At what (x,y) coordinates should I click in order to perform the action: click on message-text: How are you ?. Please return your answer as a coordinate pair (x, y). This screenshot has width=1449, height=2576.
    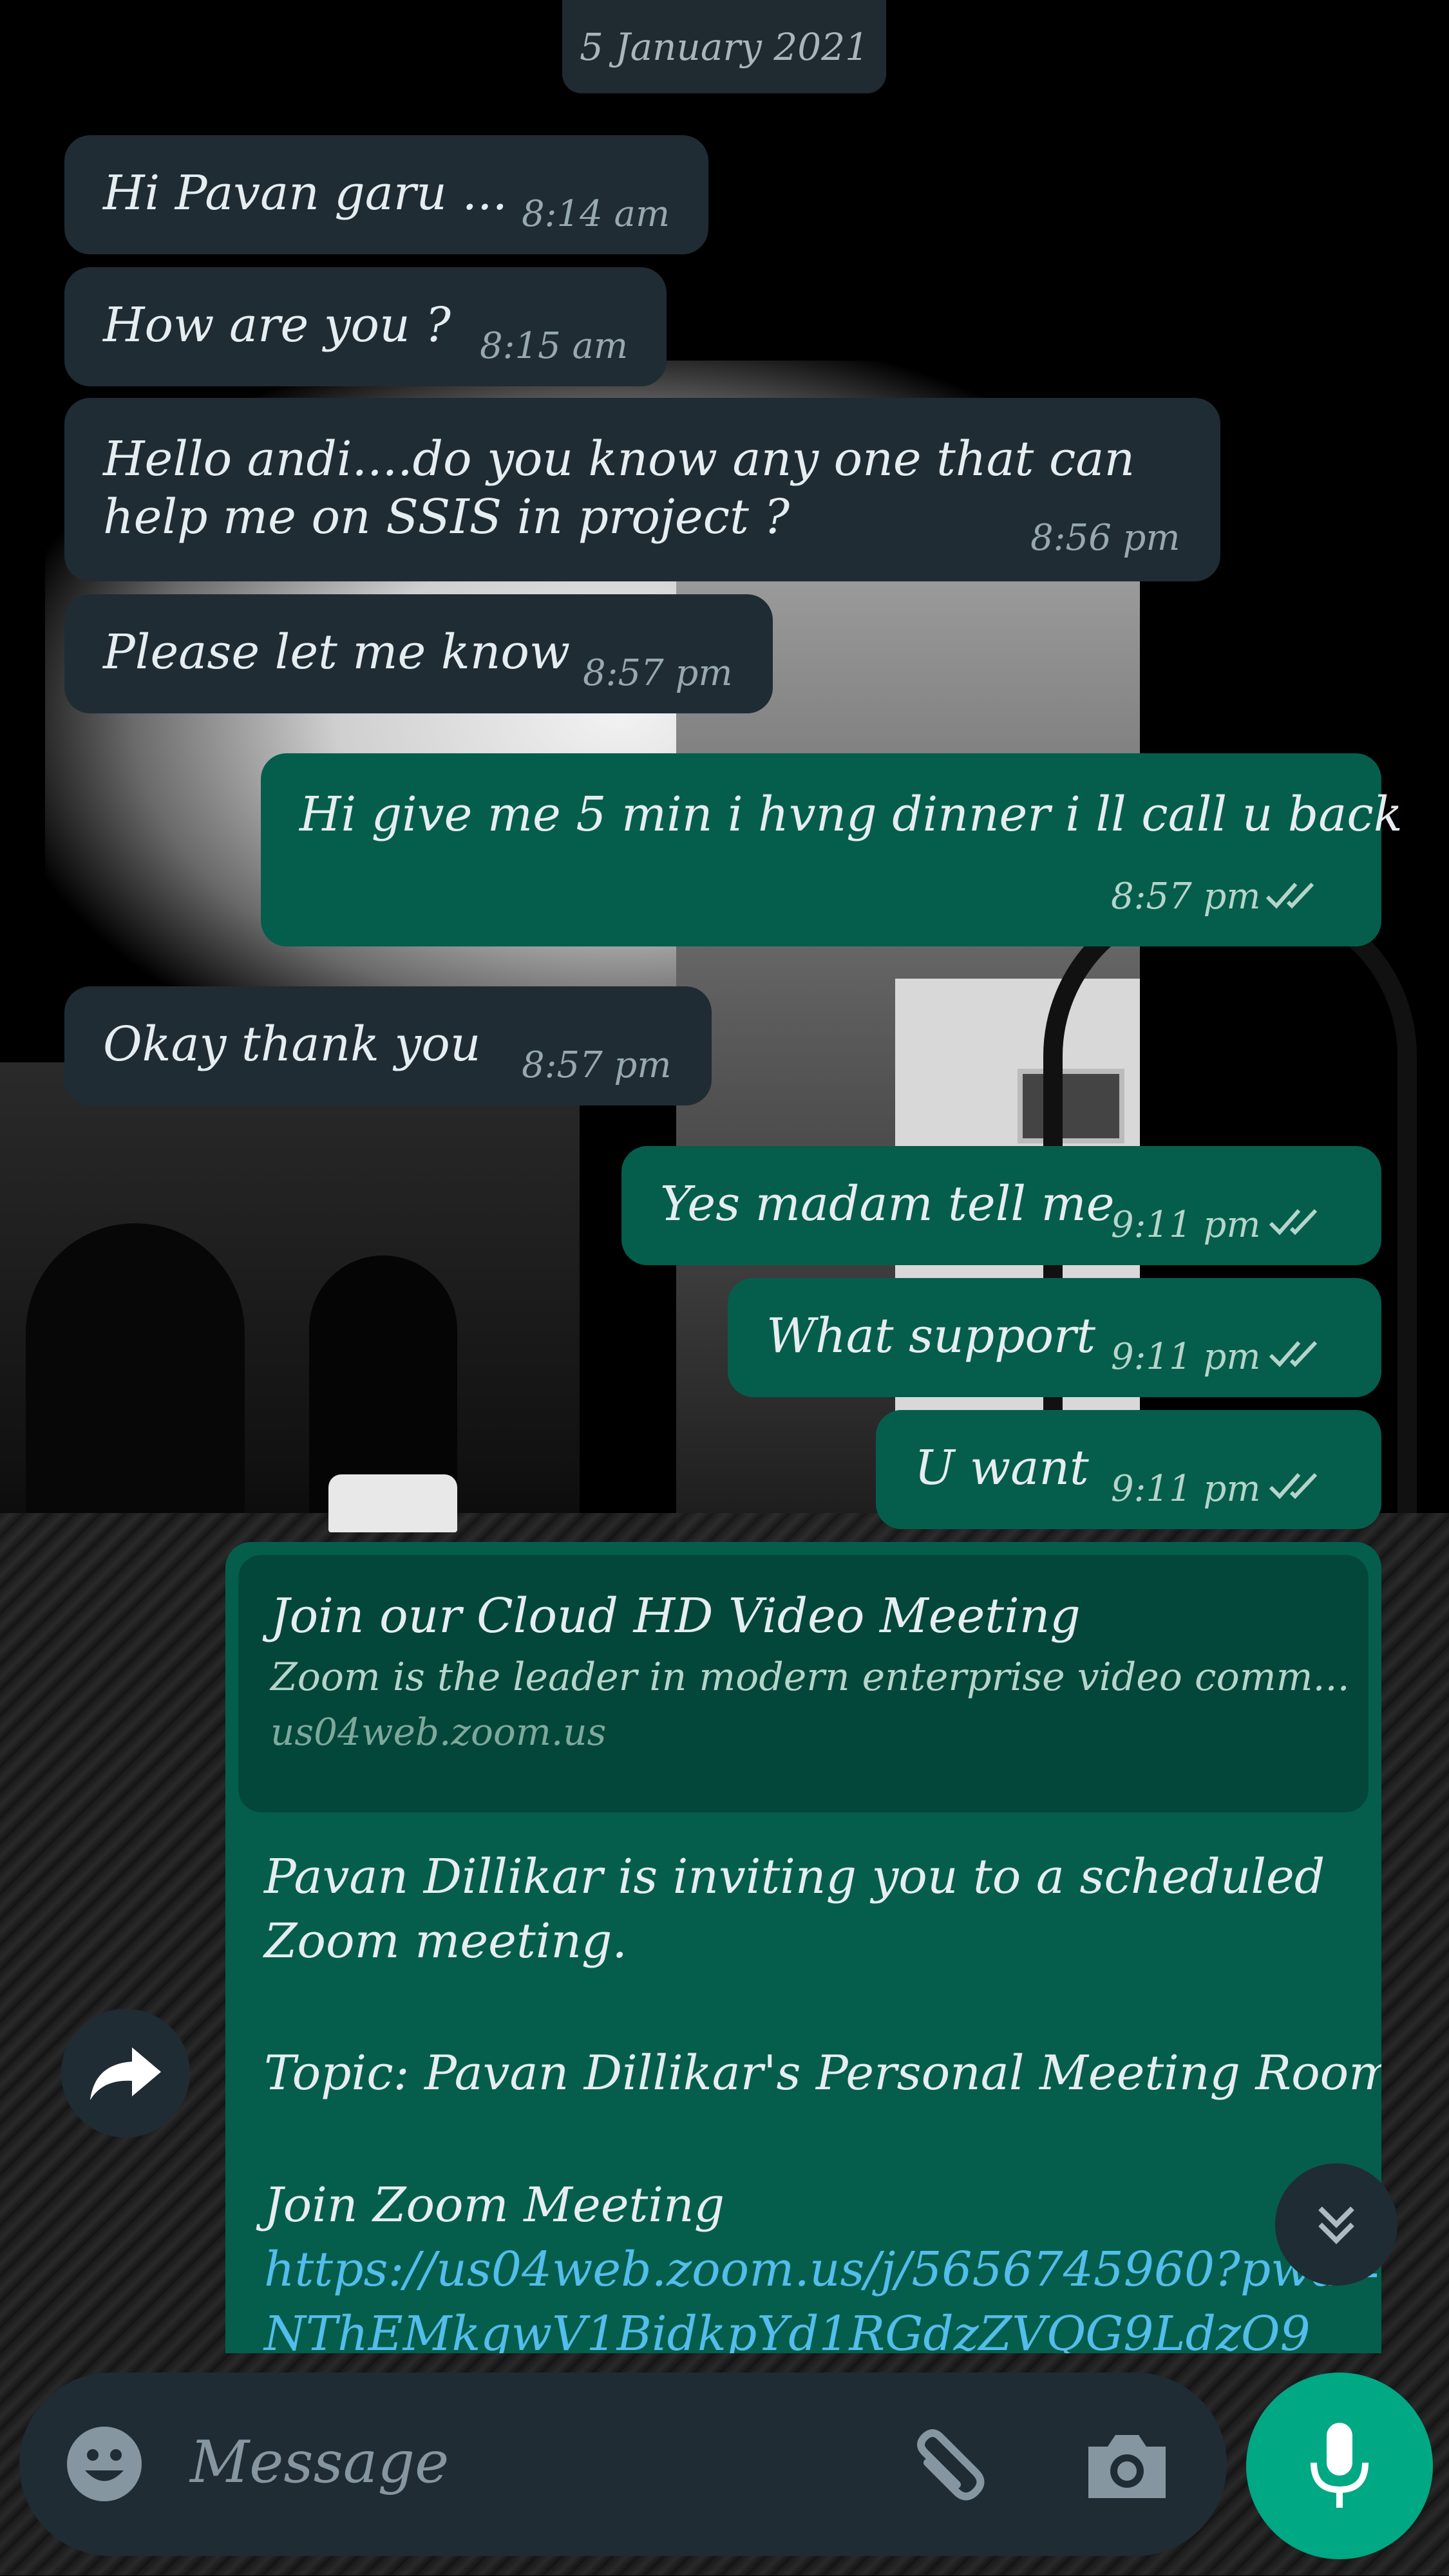
    Looking at the image, I should click on (277, 325).